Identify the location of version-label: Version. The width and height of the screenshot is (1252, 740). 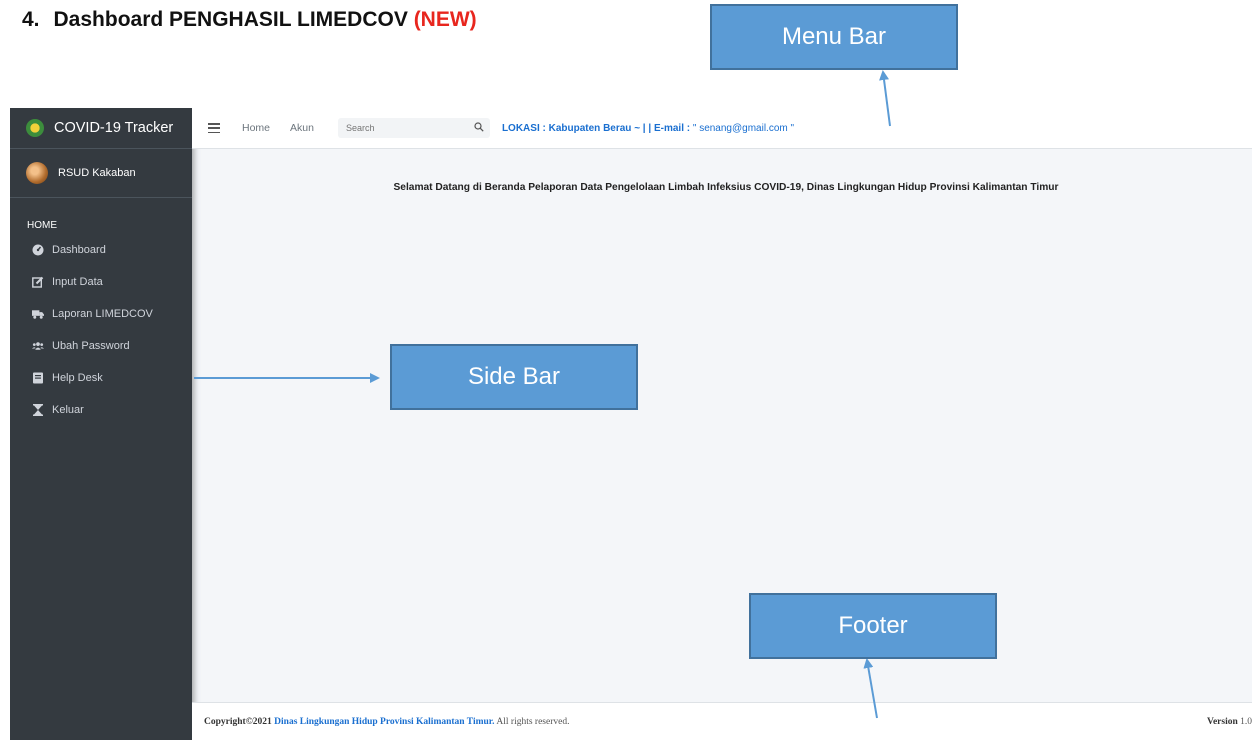
(1222, 721).